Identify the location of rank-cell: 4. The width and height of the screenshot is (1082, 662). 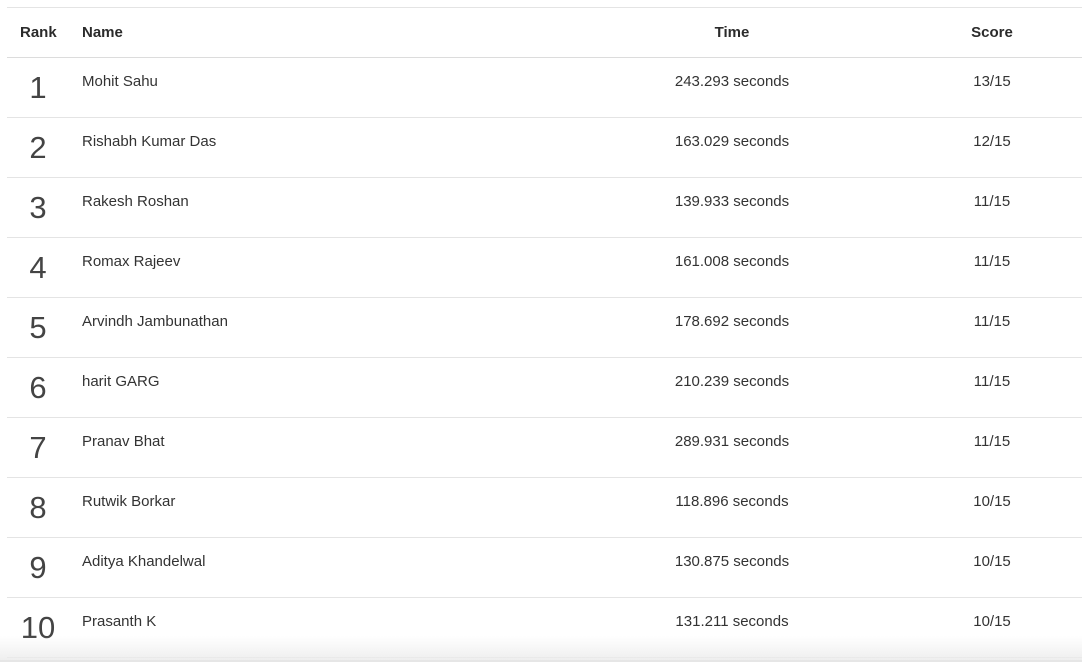
(38, 267).